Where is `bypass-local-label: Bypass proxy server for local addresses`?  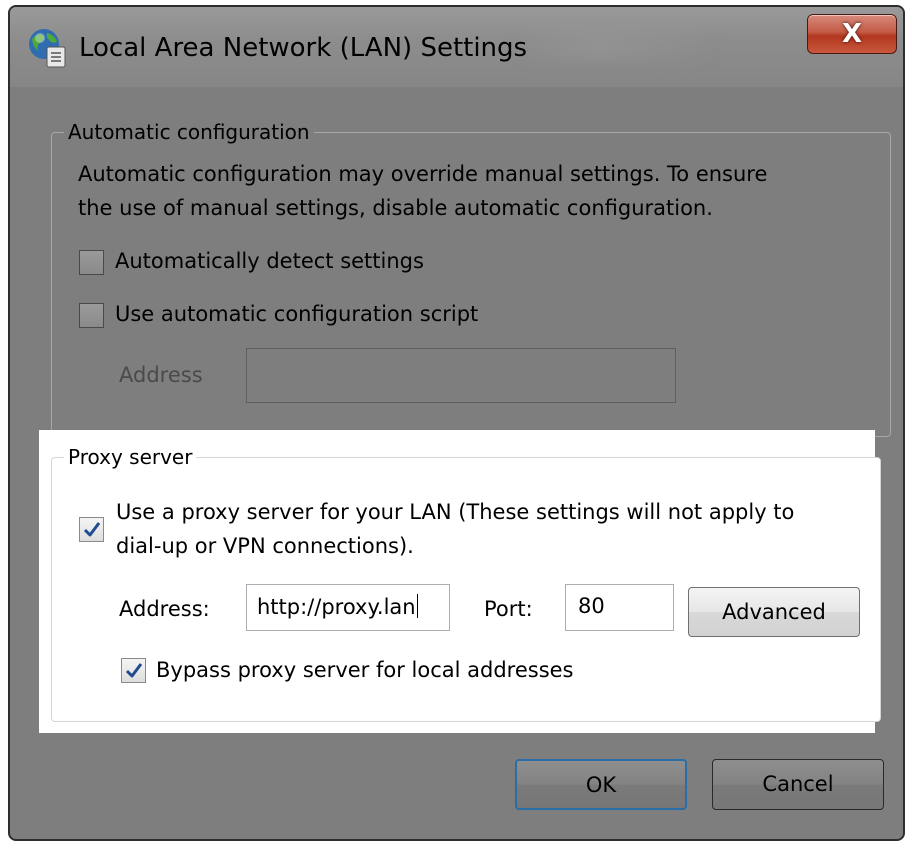
bypass-local-label: Bypass proxy server for local addresses is located at coordinates (365, 670).